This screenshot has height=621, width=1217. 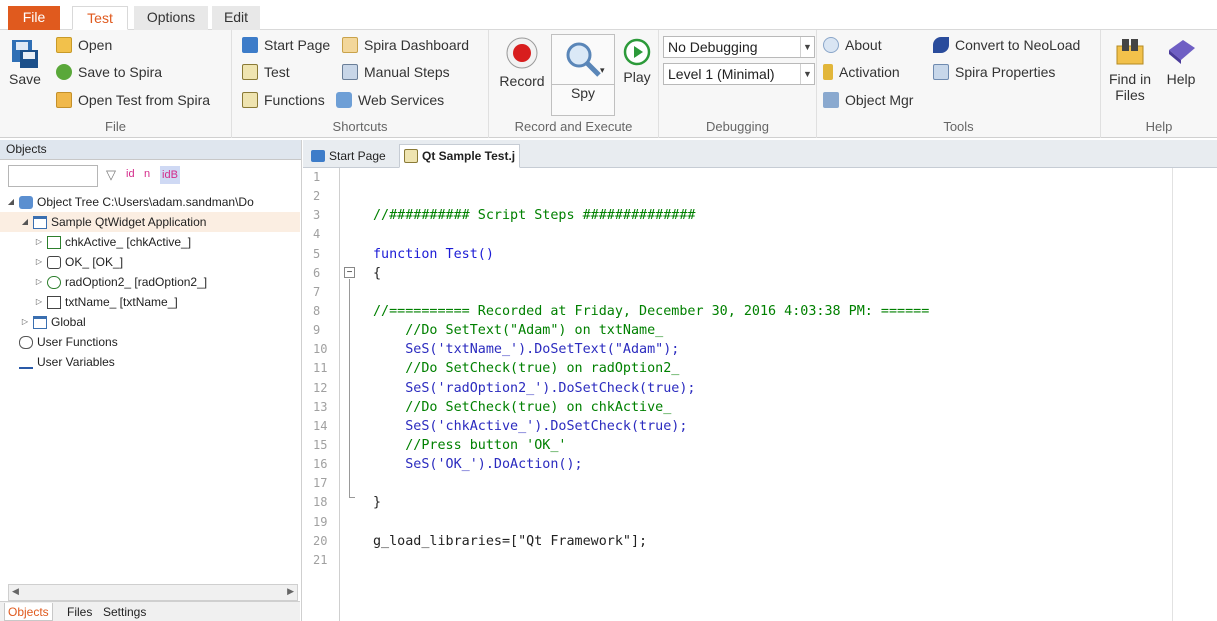 I want to click on test-shortcut-button: Test, so click(x=266, y=72).